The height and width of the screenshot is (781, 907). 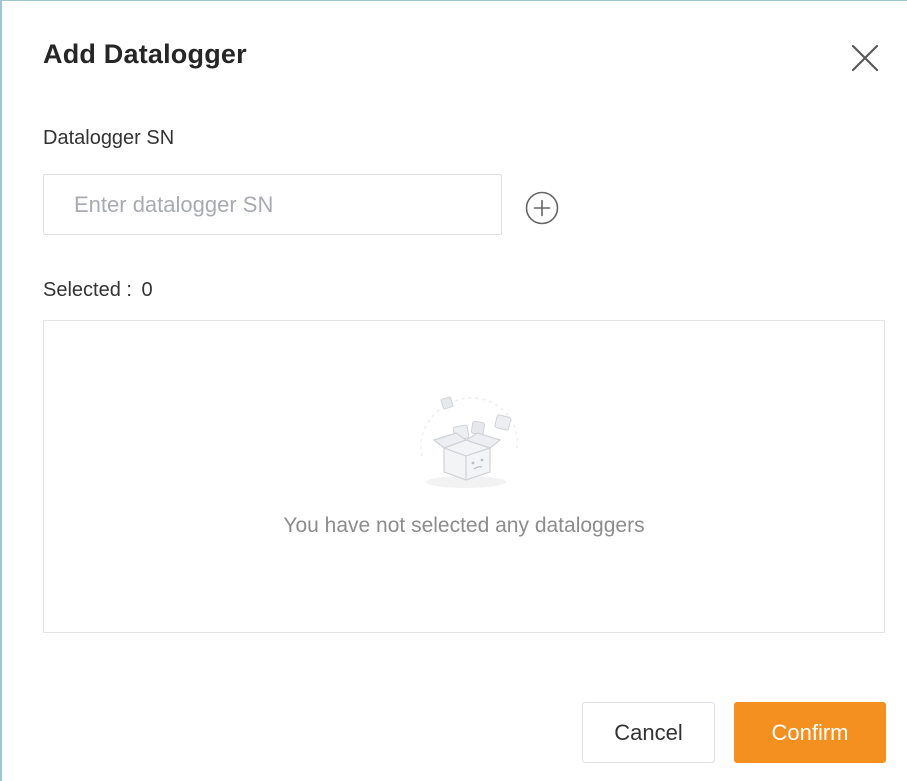 What do you see at coordinates (109, 138) in the screenshot?
I see `datalogger-sn-label: Datalogger SN` at bounding box center [109, 138].